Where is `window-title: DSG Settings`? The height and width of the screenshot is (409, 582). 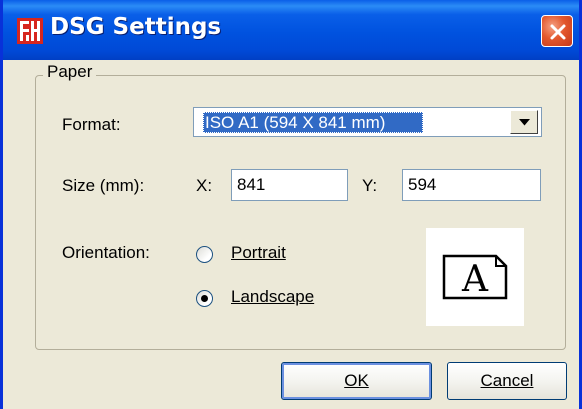
window-title: DSG Settings is located at coordinates (136, 27).